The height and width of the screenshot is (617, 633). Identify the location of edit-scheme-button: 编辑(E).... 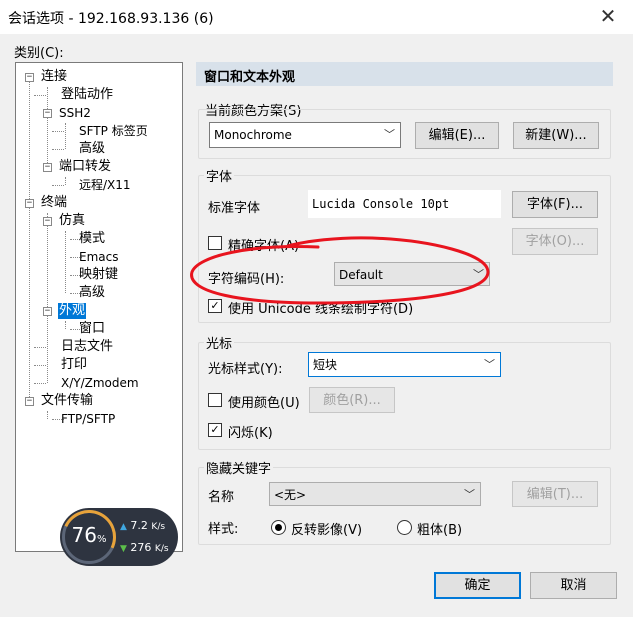
(457, 135).